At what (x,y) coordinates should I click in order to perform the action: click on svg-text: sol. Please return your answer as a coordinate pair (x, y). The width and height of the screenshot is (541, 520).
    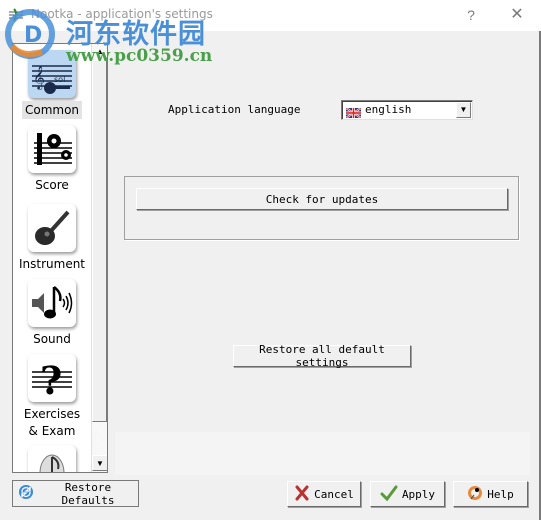
    Looking at the image, I should click on (59, 79).